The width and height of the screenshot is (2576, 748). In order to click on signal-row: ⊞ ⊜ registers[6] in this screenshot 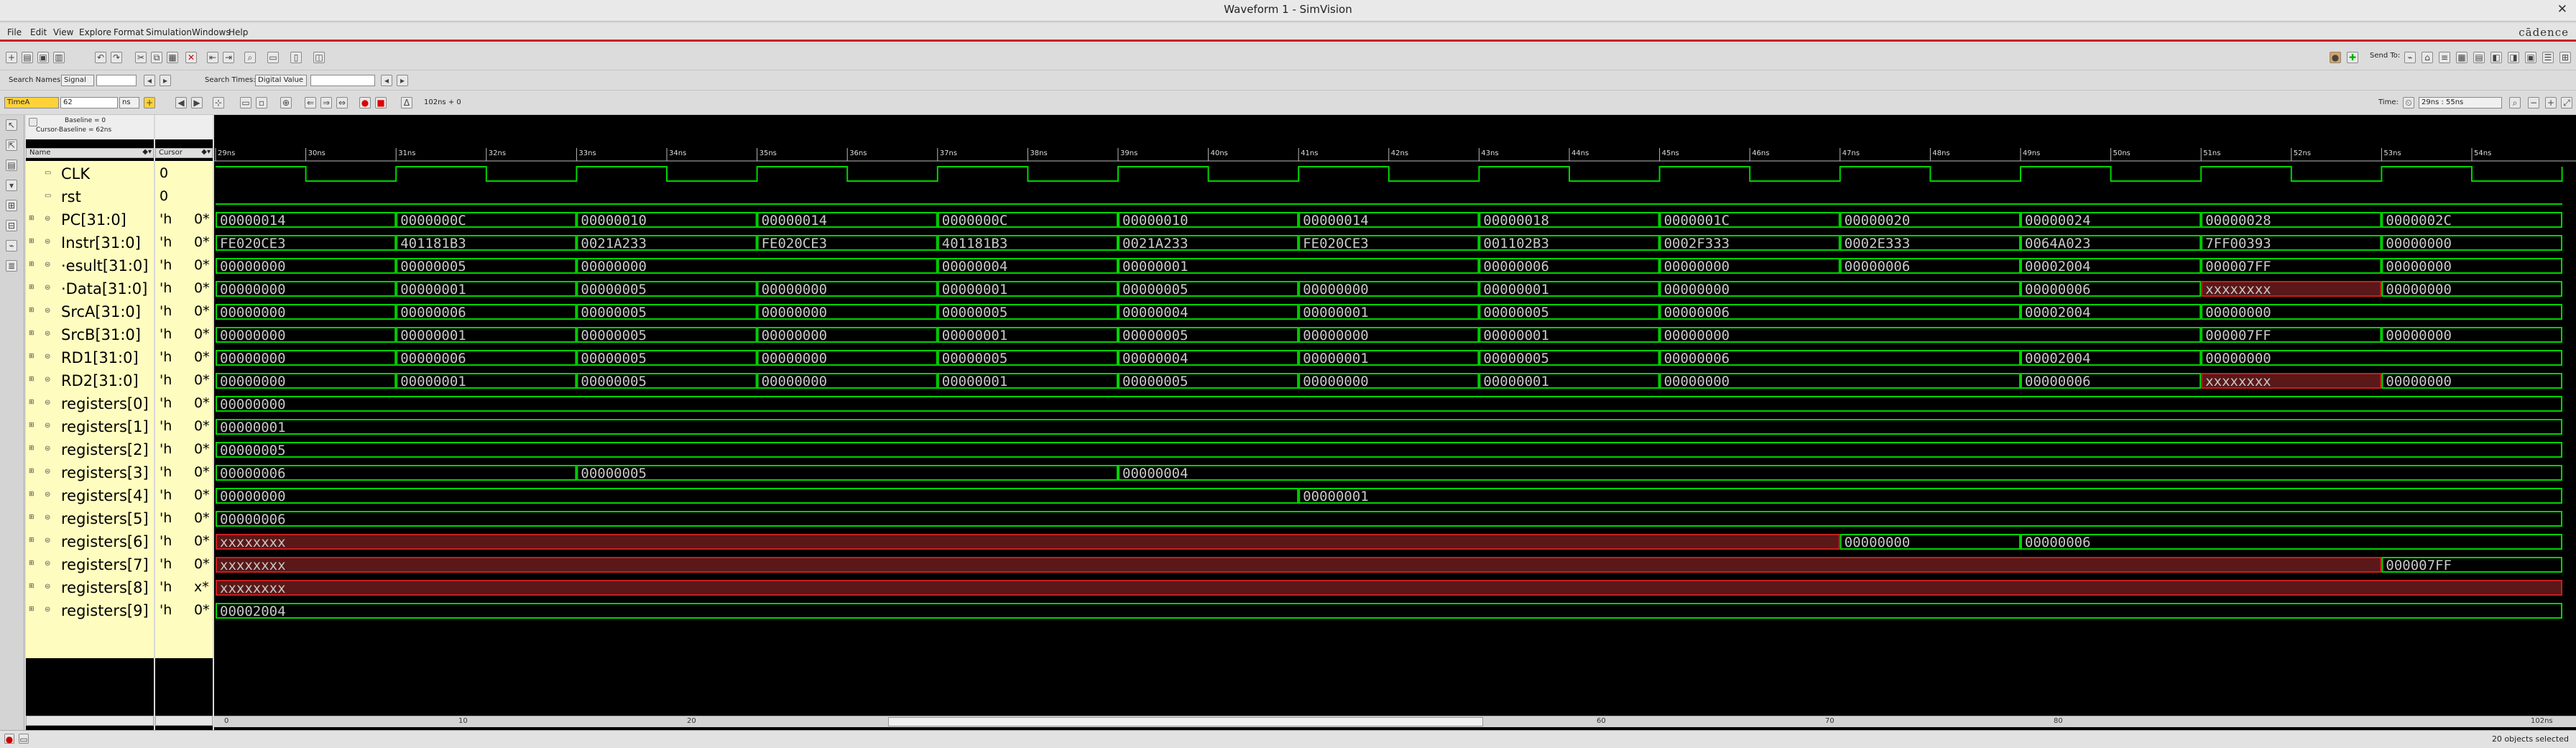, I will do `click(90, 540)`.